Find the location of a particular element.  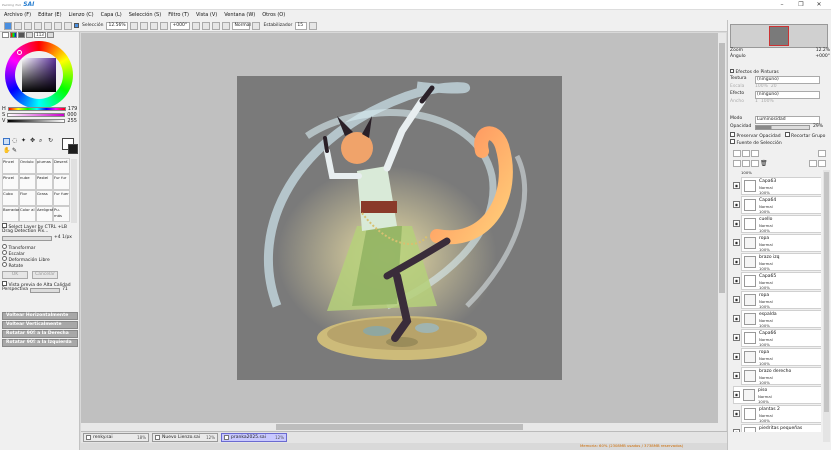

color-wheel is located at coordinates (39, 75).